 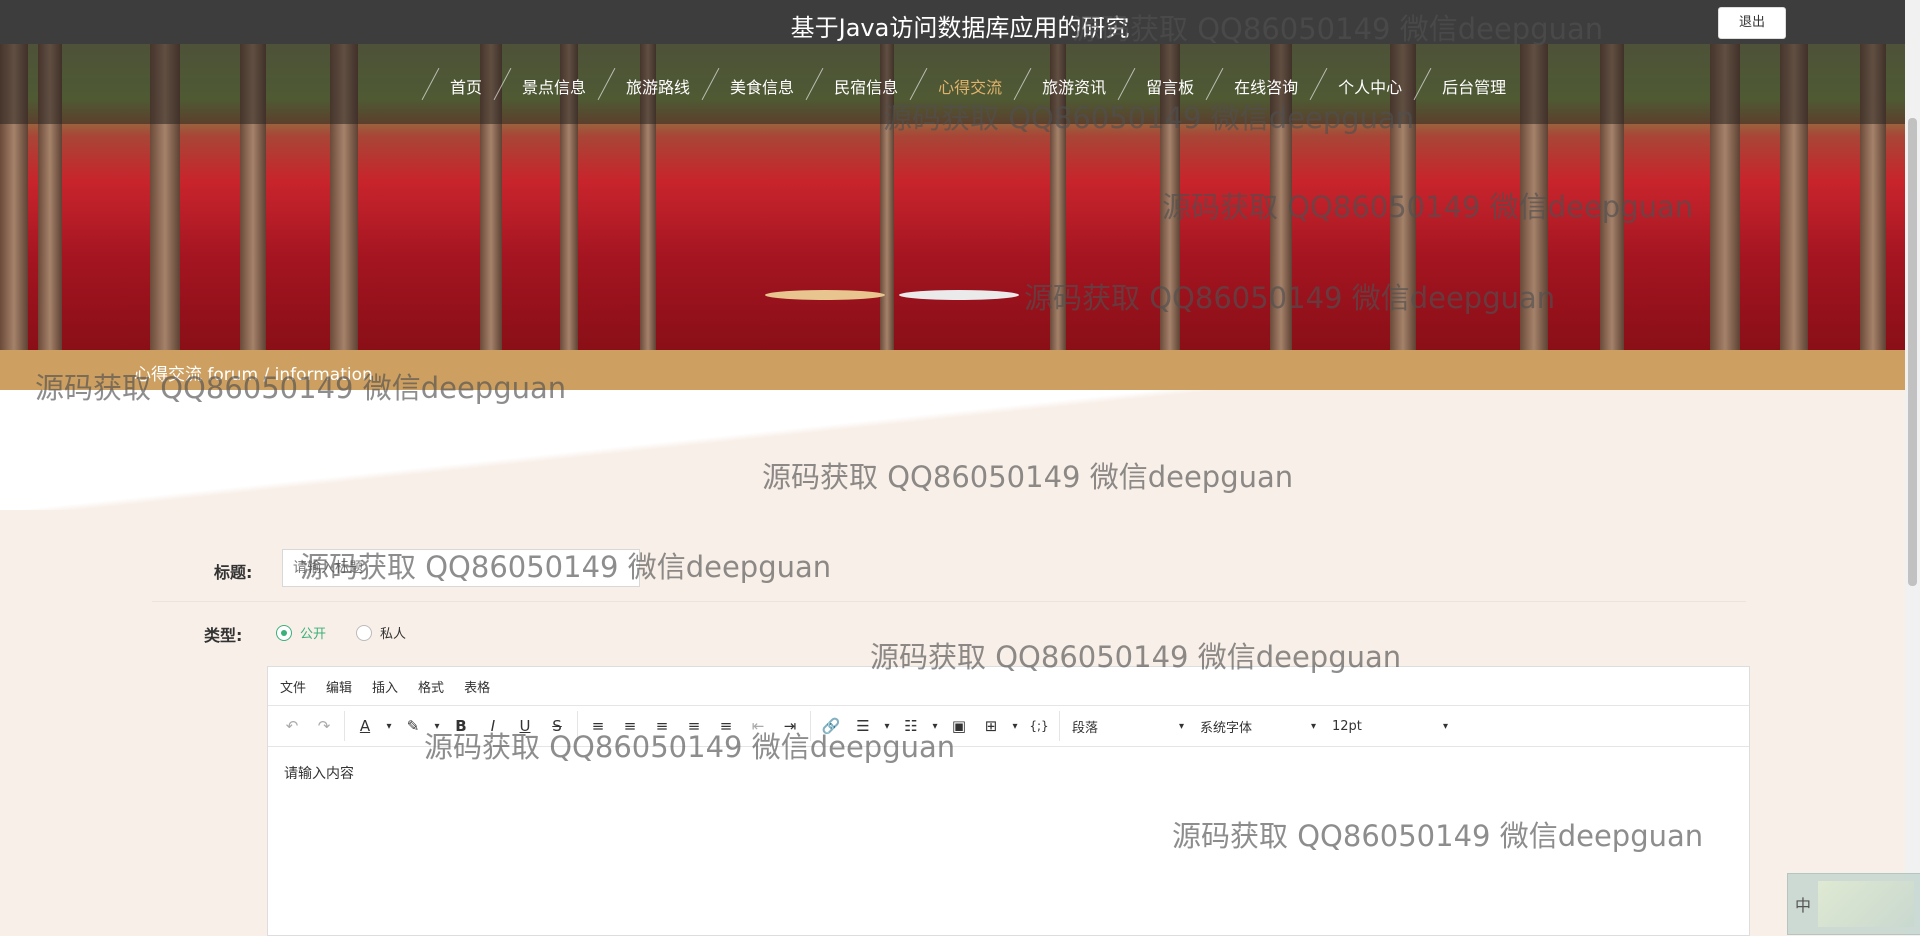 I want to click on menu-table: 表格, so click(x=477, y=686).